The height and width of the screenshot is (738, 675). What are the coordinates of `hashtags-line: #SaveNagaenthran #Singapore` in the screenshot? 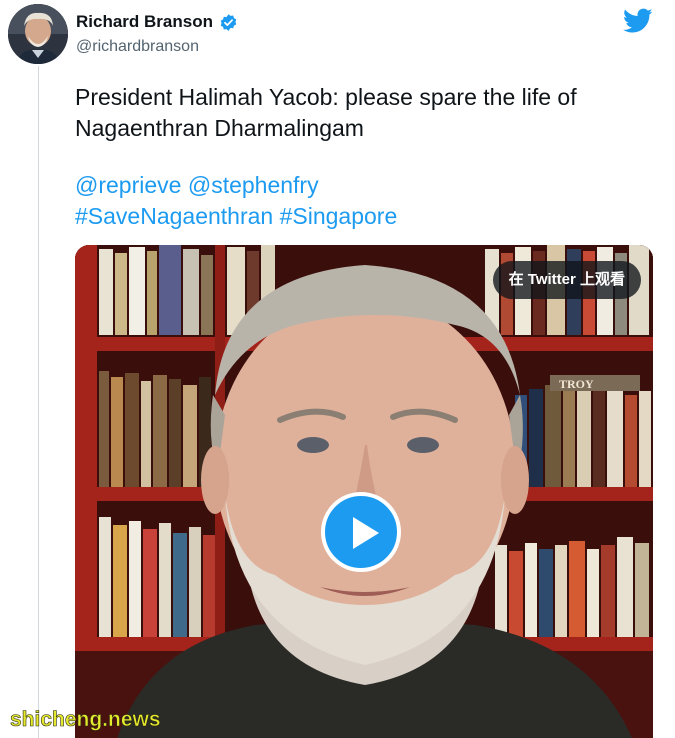 It's located at (365, 216).